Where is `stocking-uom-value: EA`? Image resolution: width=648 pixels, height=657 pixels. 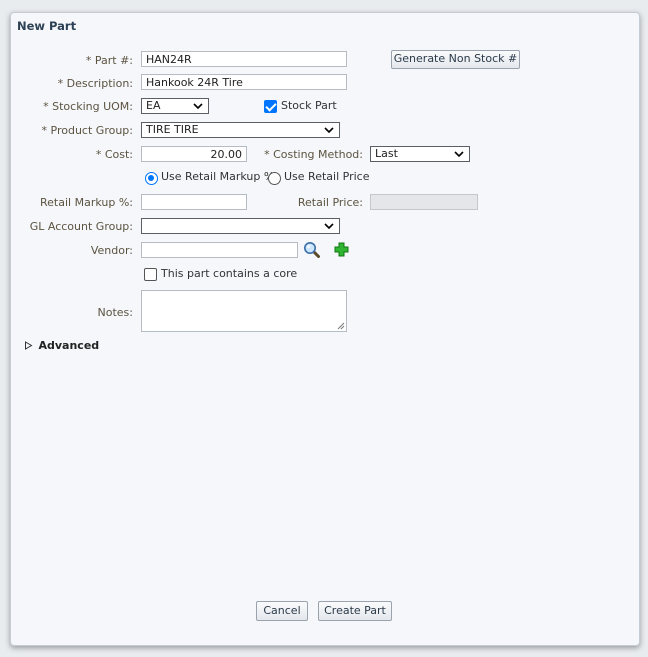 stocking-uom-value: EA is located at coordinates (153, 105).